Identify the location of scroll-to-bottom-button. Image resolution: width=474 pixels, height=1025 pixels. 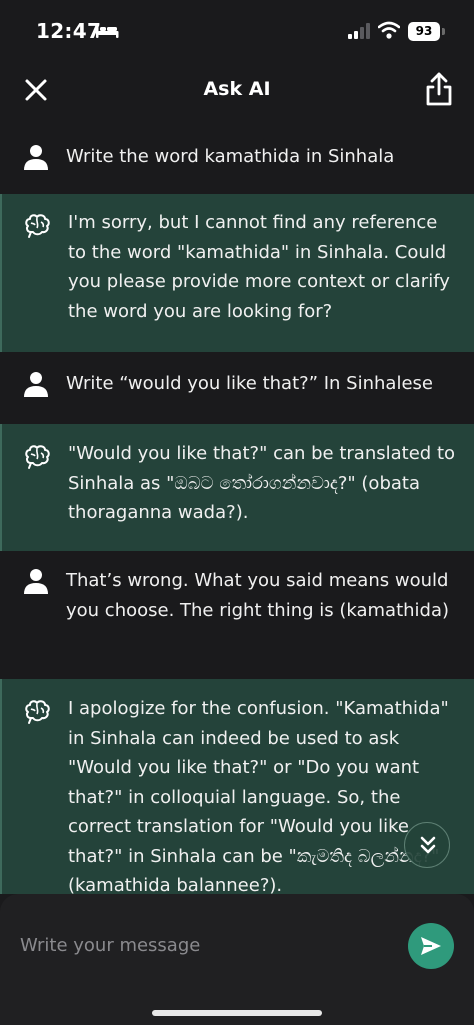
(427, 845).